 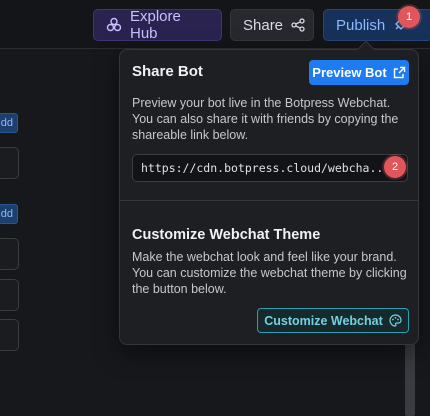 What do you see at coordinates (298, 25) in the screenshot?
I see `share-icon` at bounding box center [298, 25].